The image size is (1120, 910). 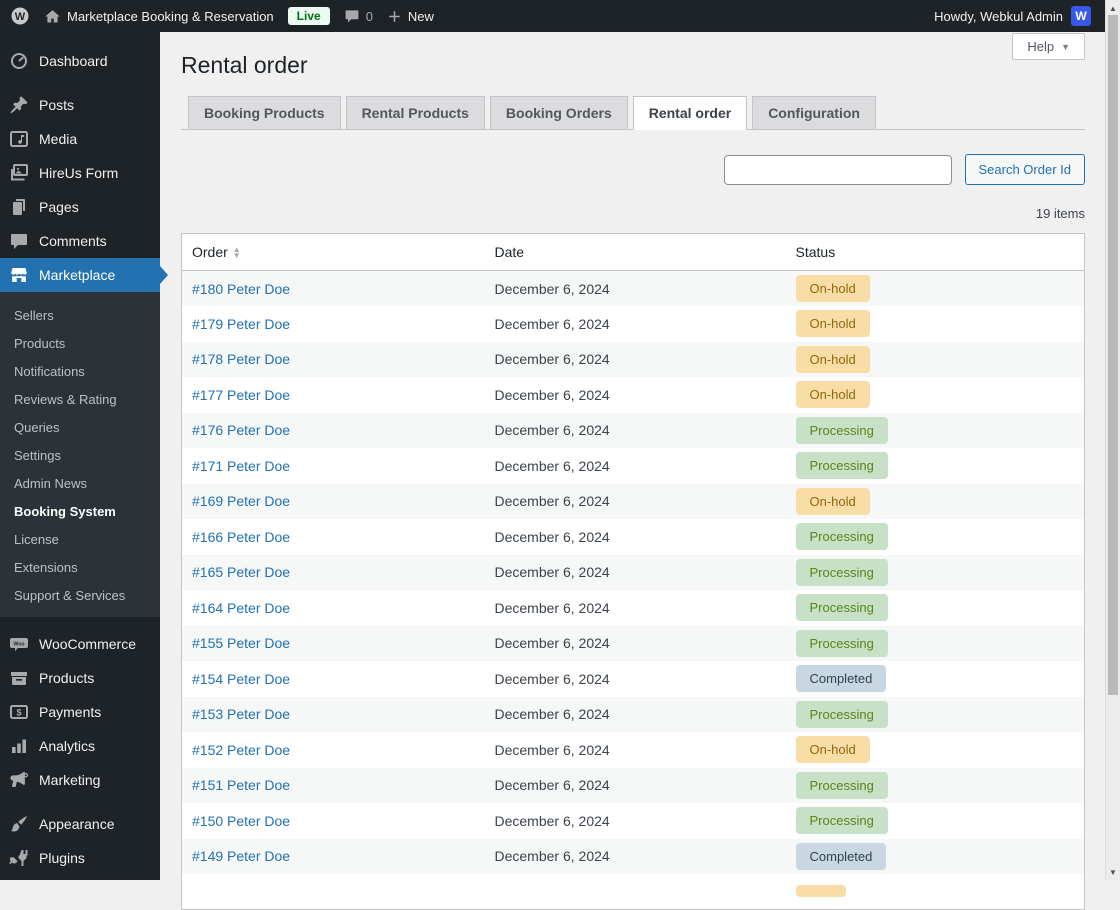 What do you see at coordinates (80, 343) in the screenshot?
I see `submenu-item-products: Products` at bounding box center [80, 343].